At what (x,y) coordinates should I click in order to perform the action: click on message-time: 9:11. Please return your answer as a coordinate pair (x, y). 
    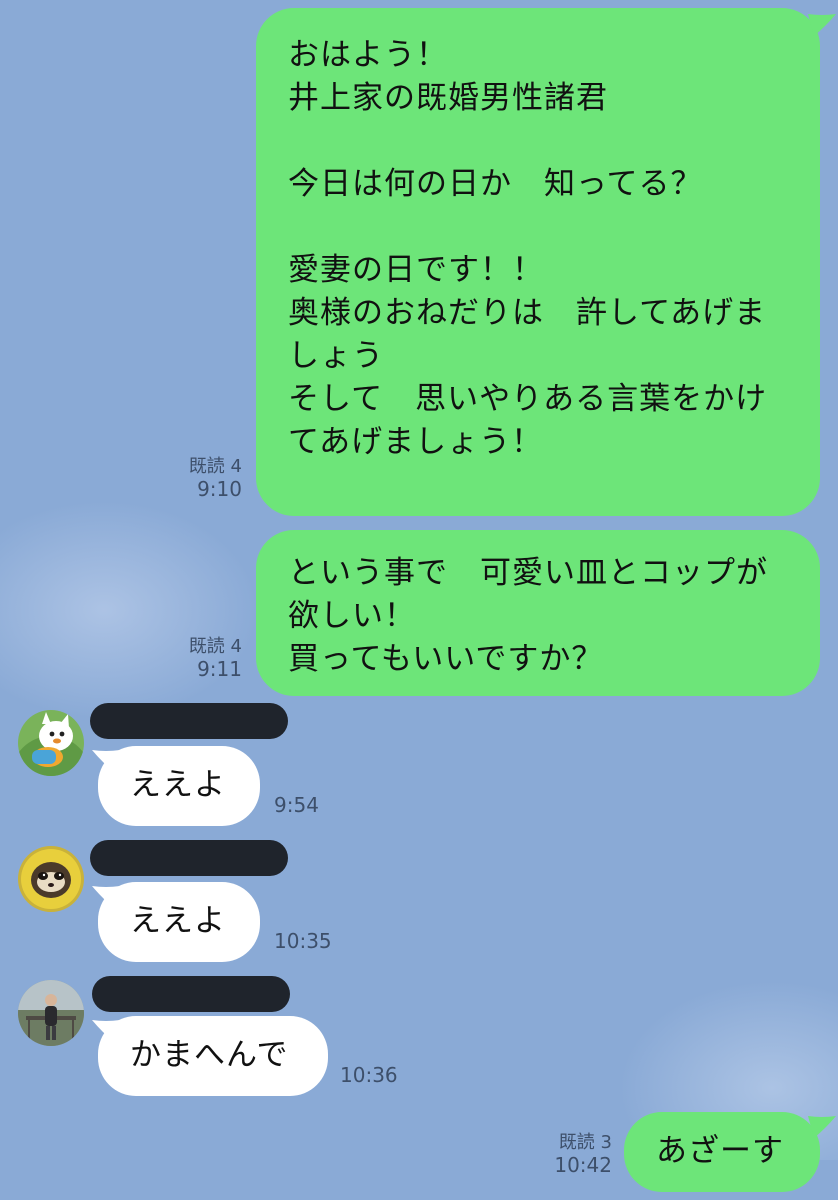
    Looking at the image, I should click on (219, 669).